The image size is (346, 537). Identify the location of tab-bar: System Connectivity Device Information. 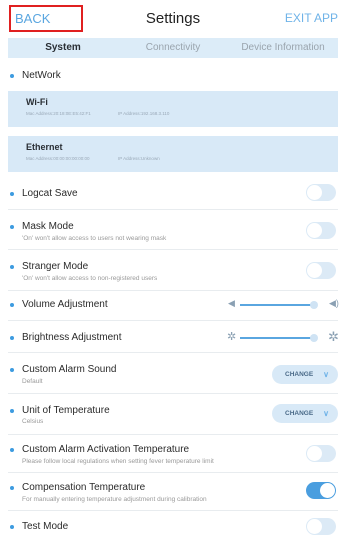
(173, 48).